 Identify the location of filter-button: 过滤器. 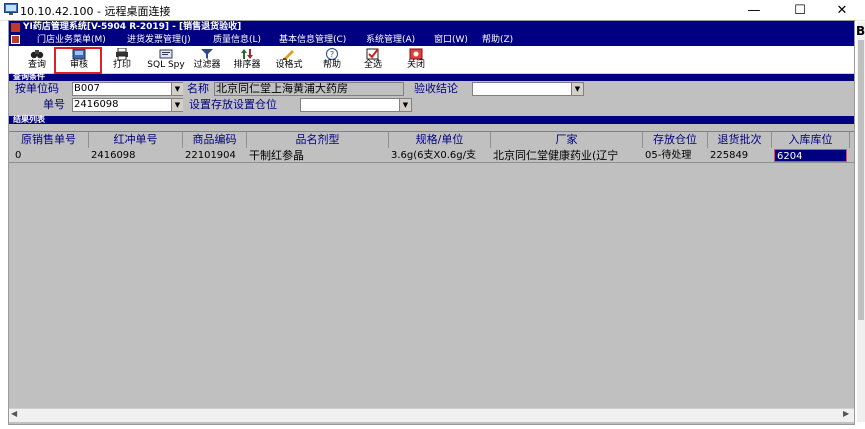
(207, 59).